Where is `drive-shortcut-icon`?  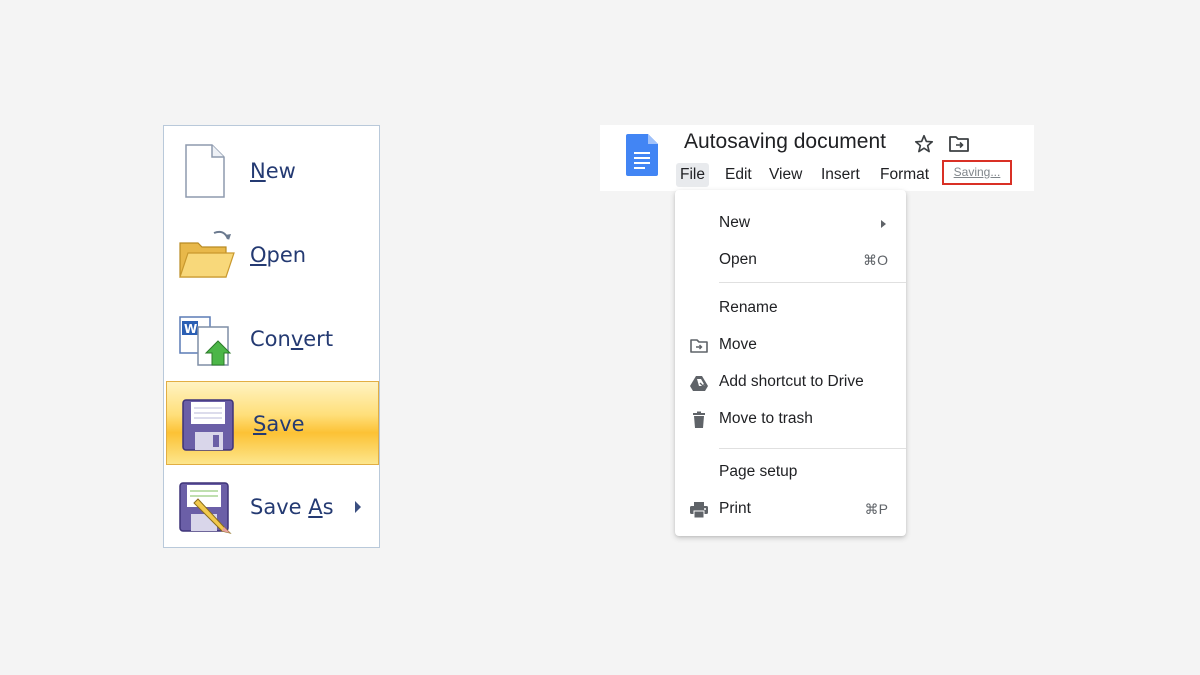
drive-shortcut-icon is located at coordinates (699, 383).